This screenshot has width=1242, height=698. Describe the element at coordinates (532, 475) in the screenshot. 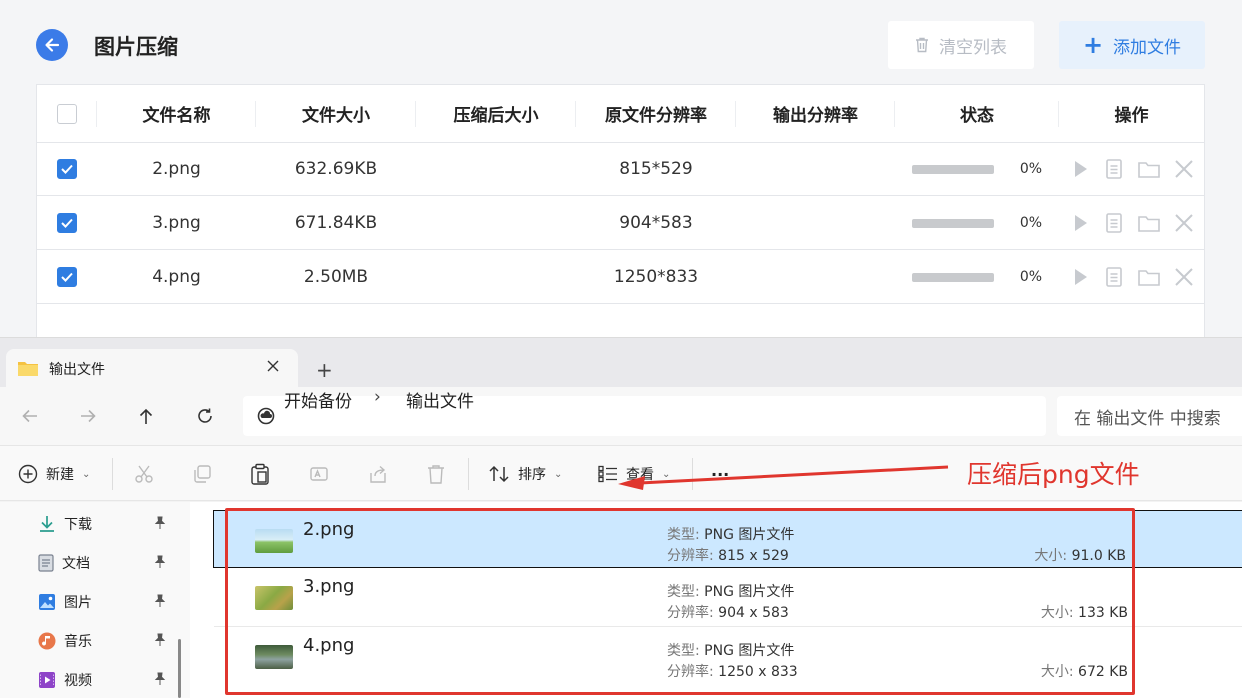

I see `sort-label: 排序` at that location.